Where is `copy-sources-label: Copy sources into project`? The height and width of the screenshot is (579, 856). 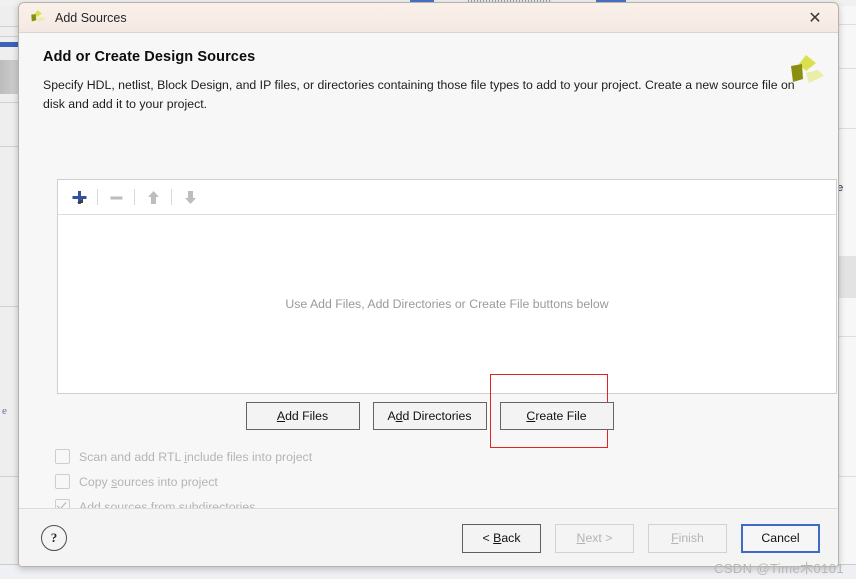
copy-sources-label: Copy sources into project is located at coordinates (148, 481).